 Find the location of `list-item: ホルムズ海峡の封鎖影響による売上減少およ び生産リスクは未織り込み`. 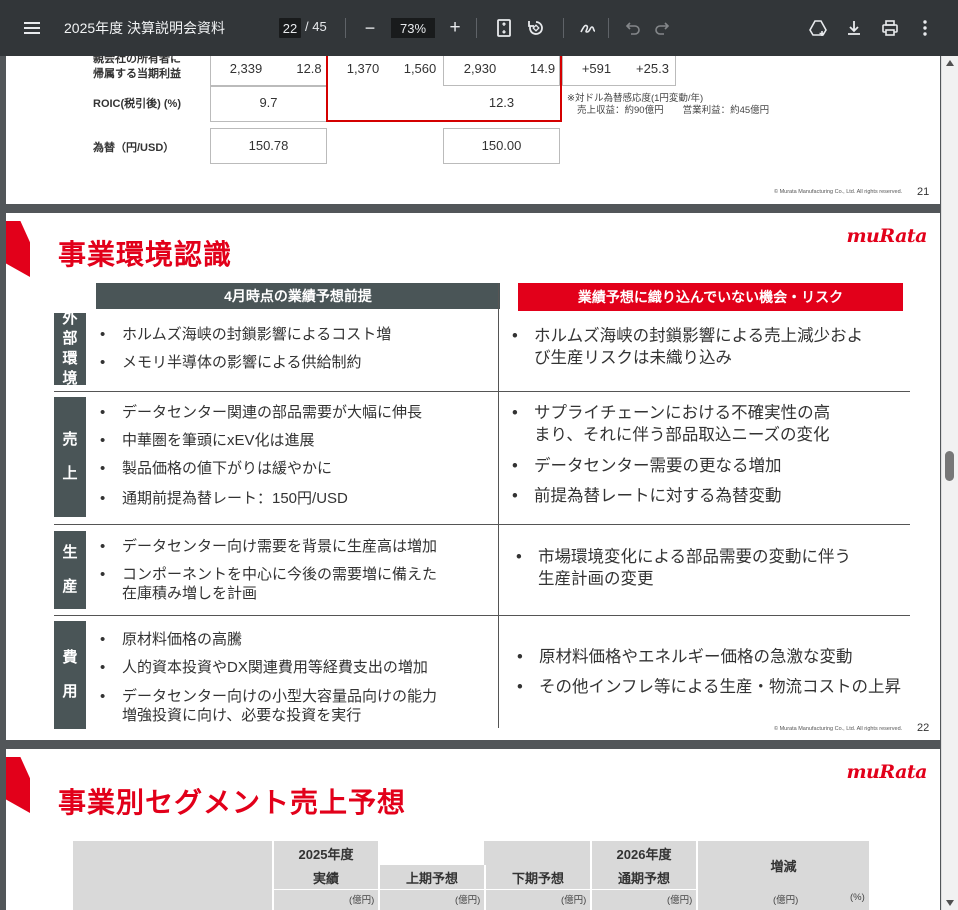

list-item: ホルムズ海峡の封鎖影響による売上減少およ び生産リスクは未織り込み is located at coordinates (687, 347).